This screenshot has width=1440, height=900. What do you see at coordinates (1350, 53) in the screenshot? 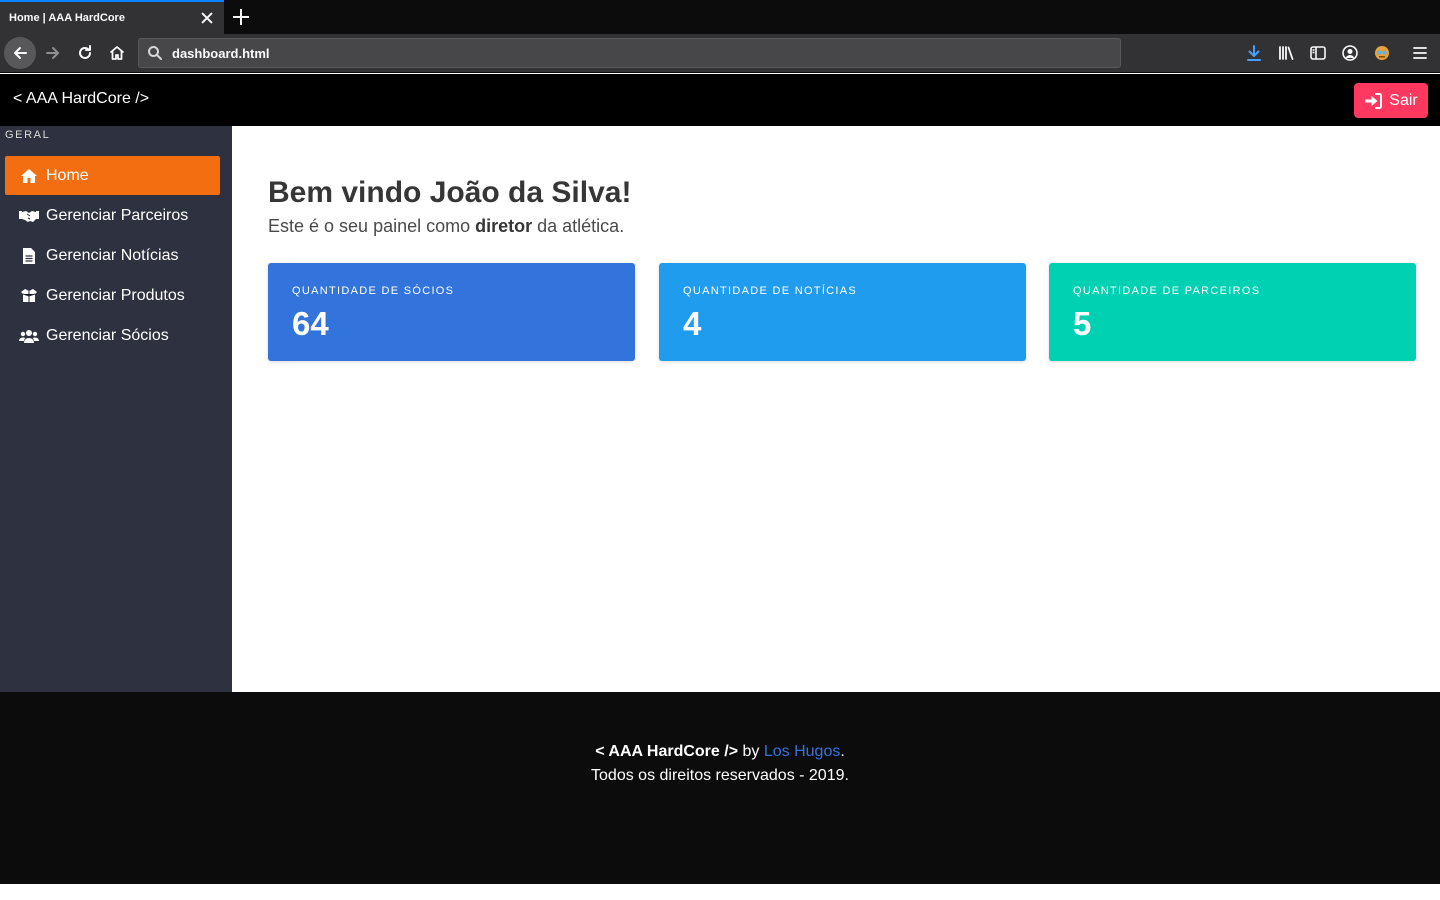
I see `account-icon` at bounding box center [1350, 53].